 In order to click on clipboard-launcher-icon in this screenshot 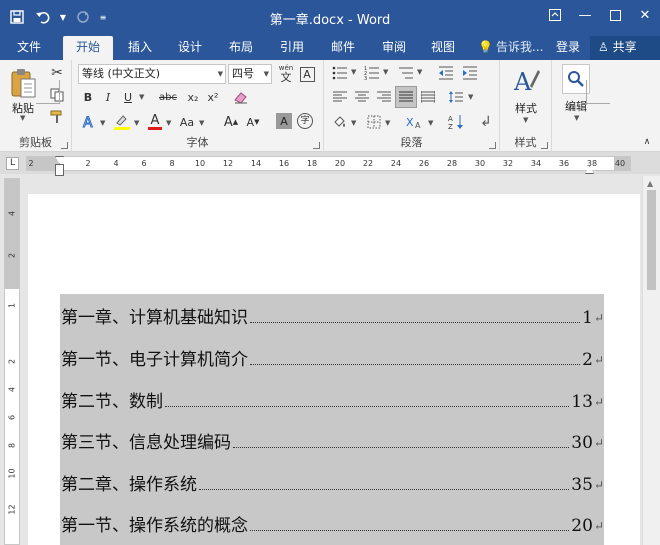, I will do `click(64, 145)`.